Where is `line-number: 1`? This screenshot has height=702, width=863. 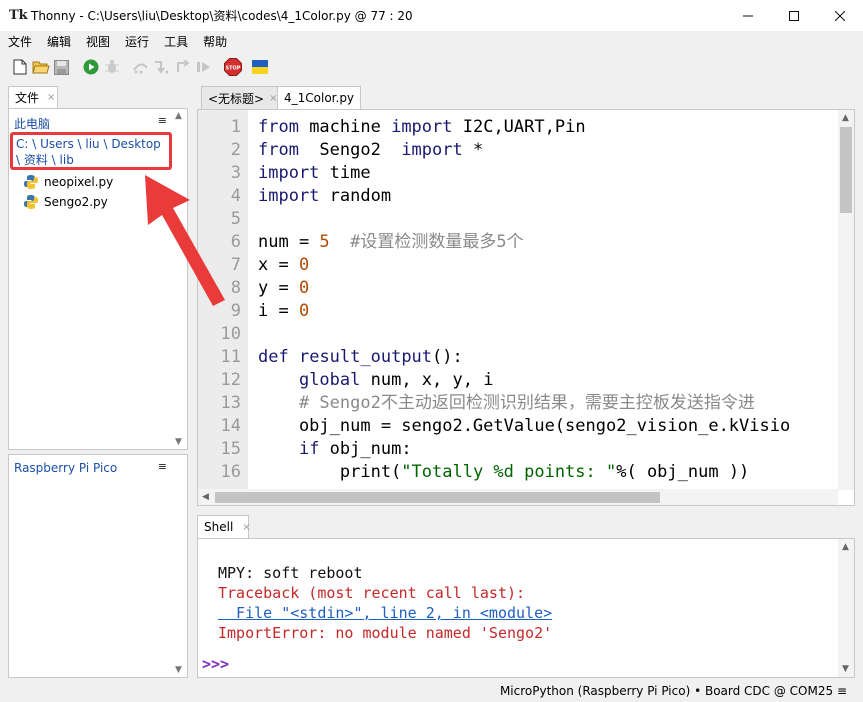 line-number: 1 is located at coordinates (235, 127).